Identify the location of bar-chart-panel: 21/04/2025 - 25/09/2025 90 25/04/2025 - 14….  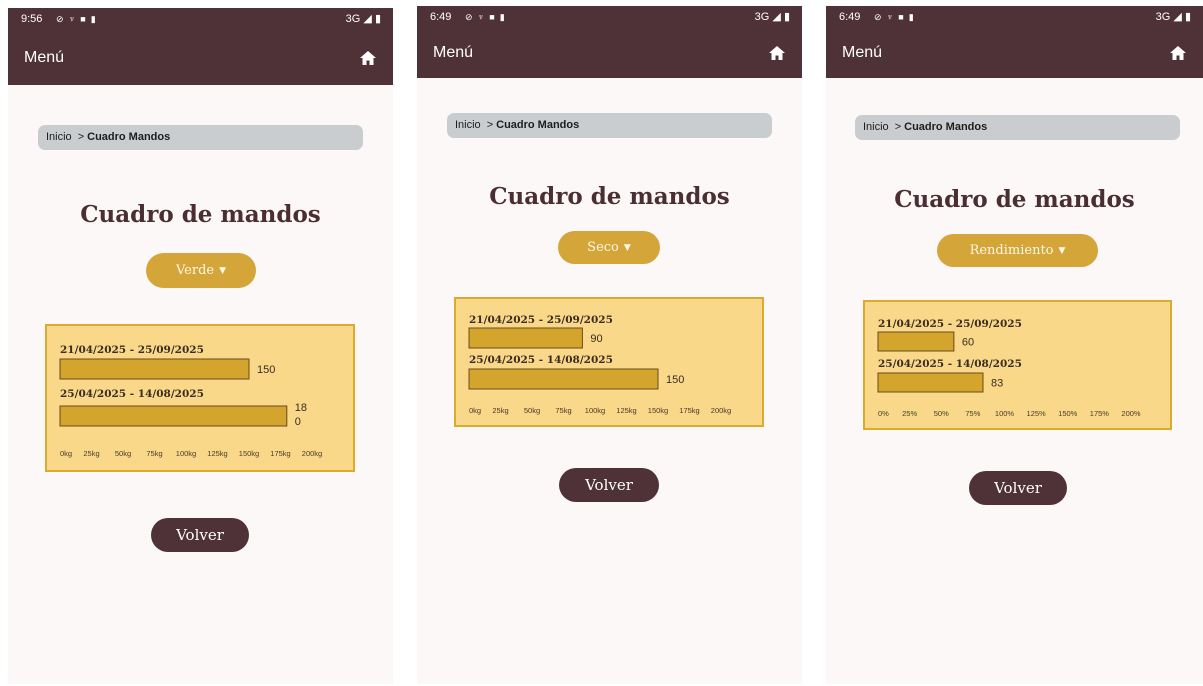
(609, 362).